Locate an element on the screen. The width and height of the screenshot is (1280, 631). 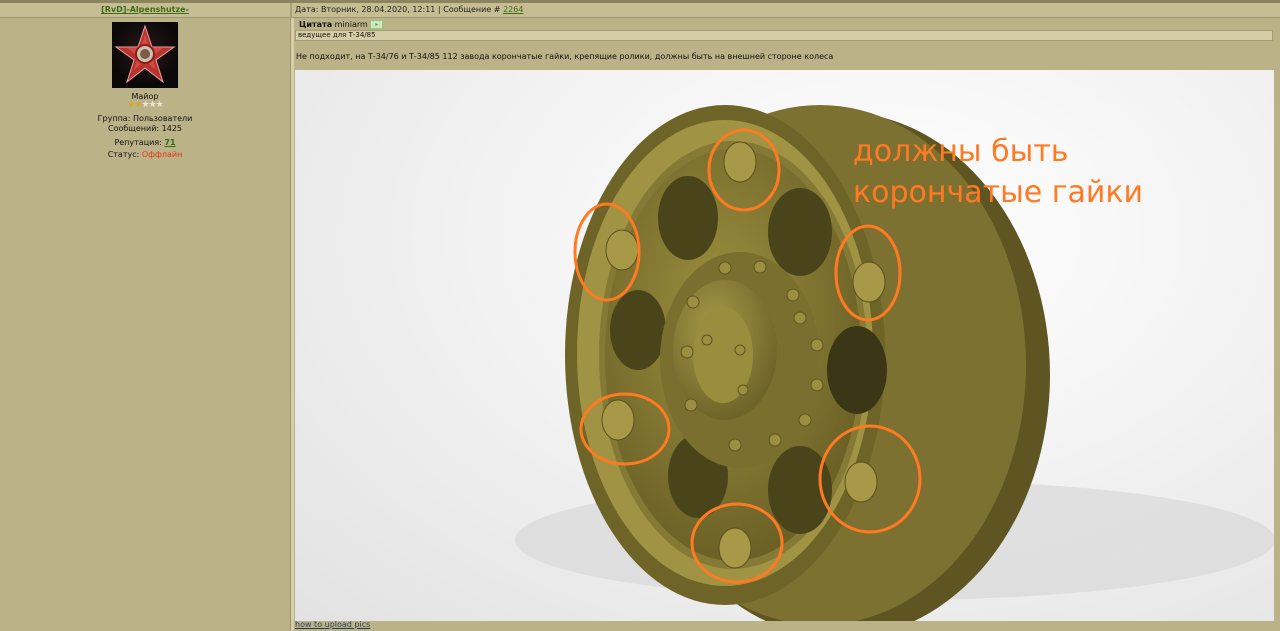
author-posts: Сообщений: 1425 is located at coordinates (145, 129).